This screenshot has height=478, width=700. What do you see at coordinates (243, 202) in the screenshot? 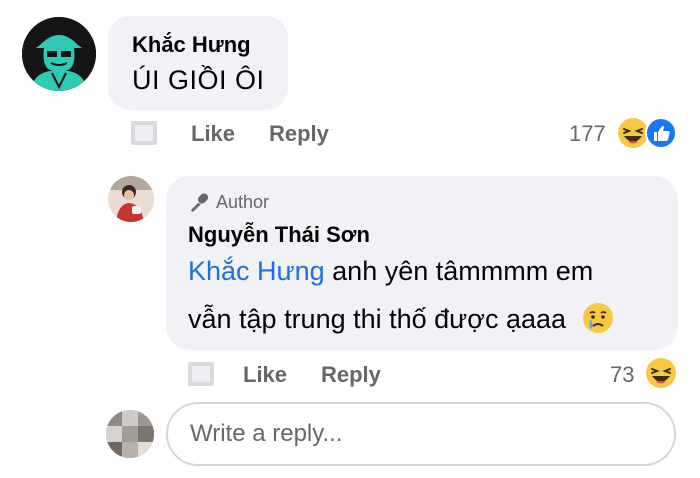
I see `author-badge-label: Author` at bounding box center [243, 202].